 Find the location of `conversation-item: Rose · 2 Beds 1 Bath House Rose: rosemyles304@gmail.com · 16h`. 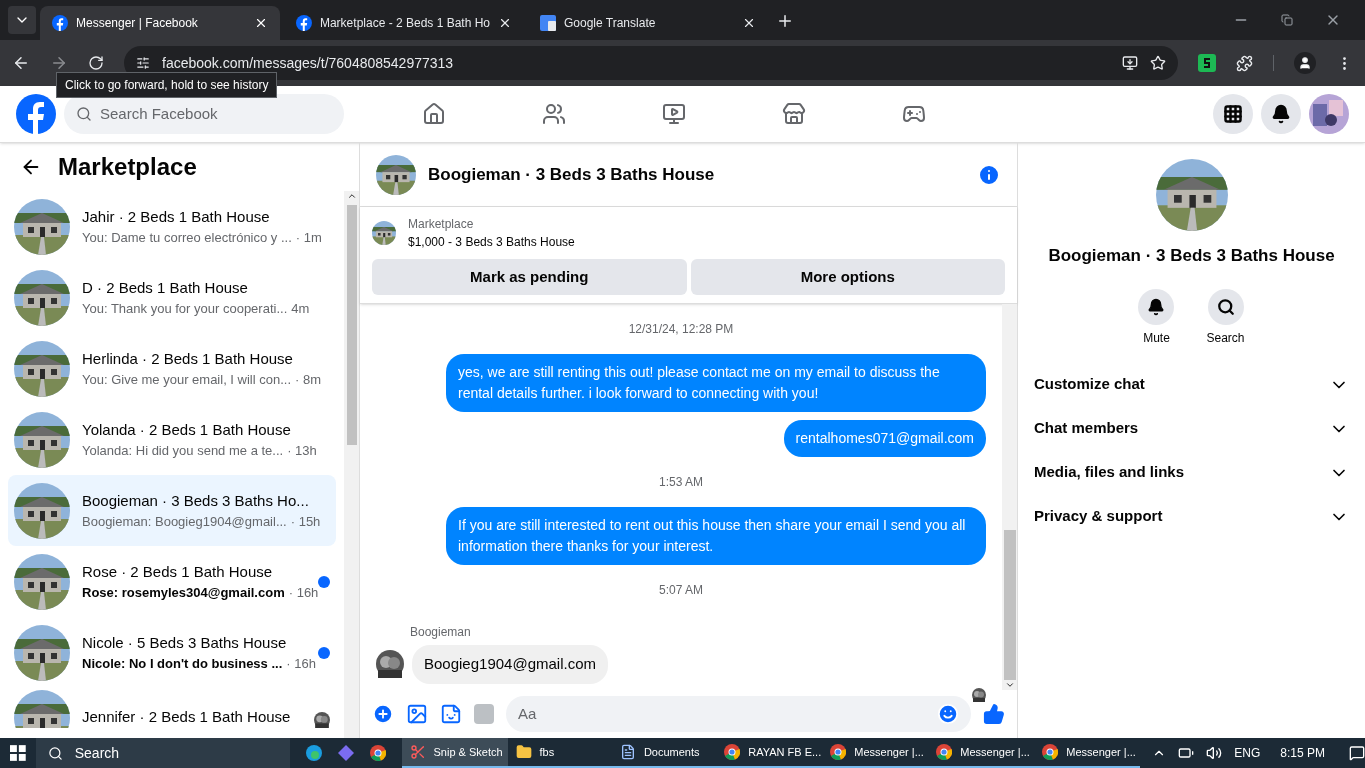

conversation-item: Rose · 2 Beds 1 Bath House Rose: rosemyles304@gmail.com · 16h is located at coordinates (172, 581).